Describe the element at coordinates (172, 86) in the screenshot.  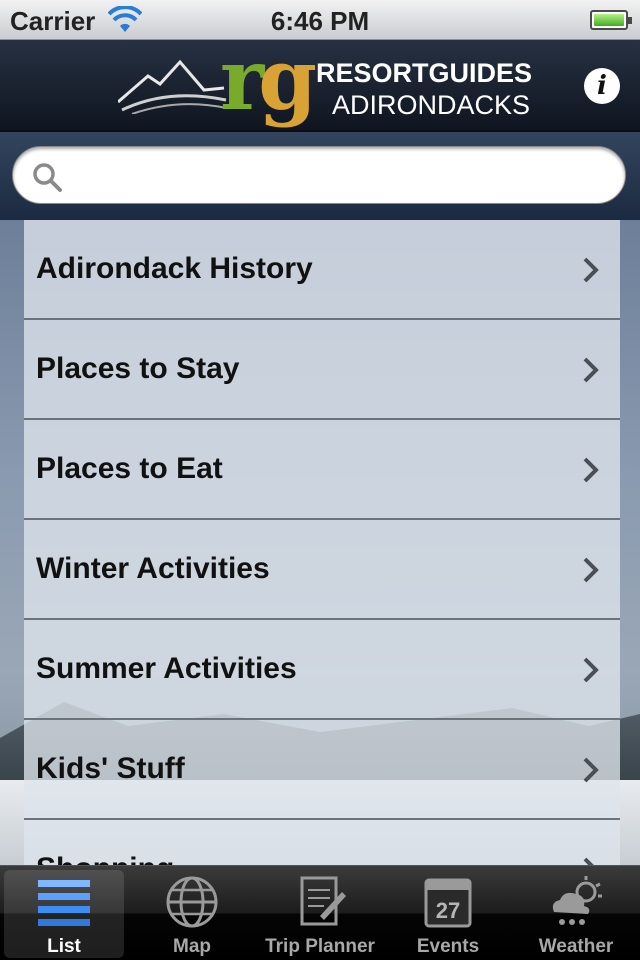
I see `mountain-logo-icon` at that location.